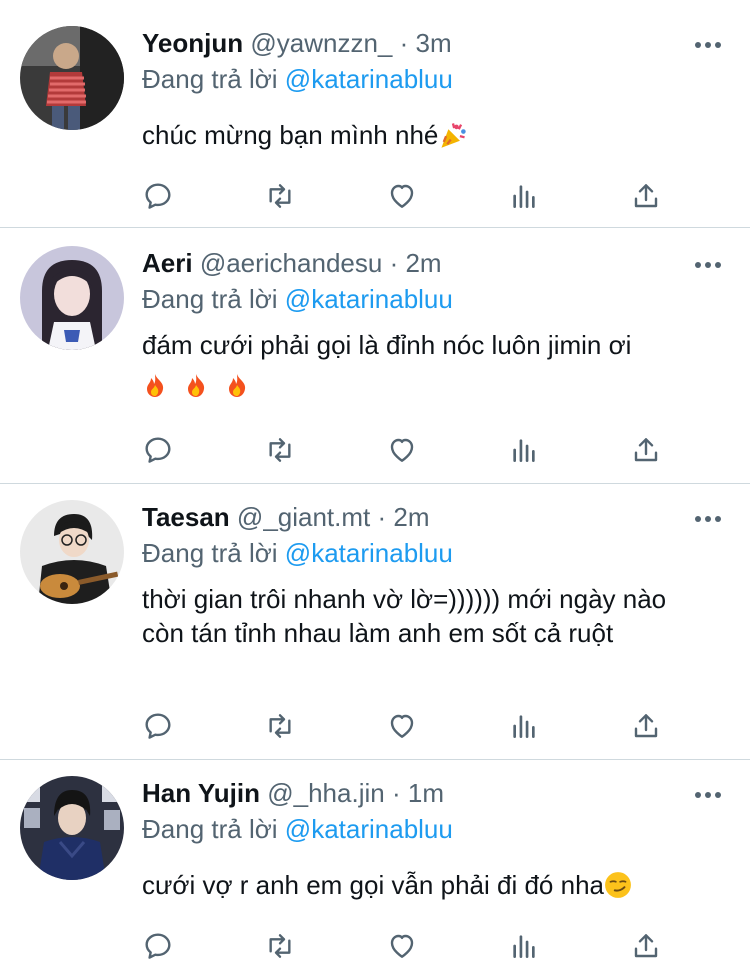 The height and width of the screenshot is (978, 750). I want to click on party-popper-emoji, so click(454, 135).